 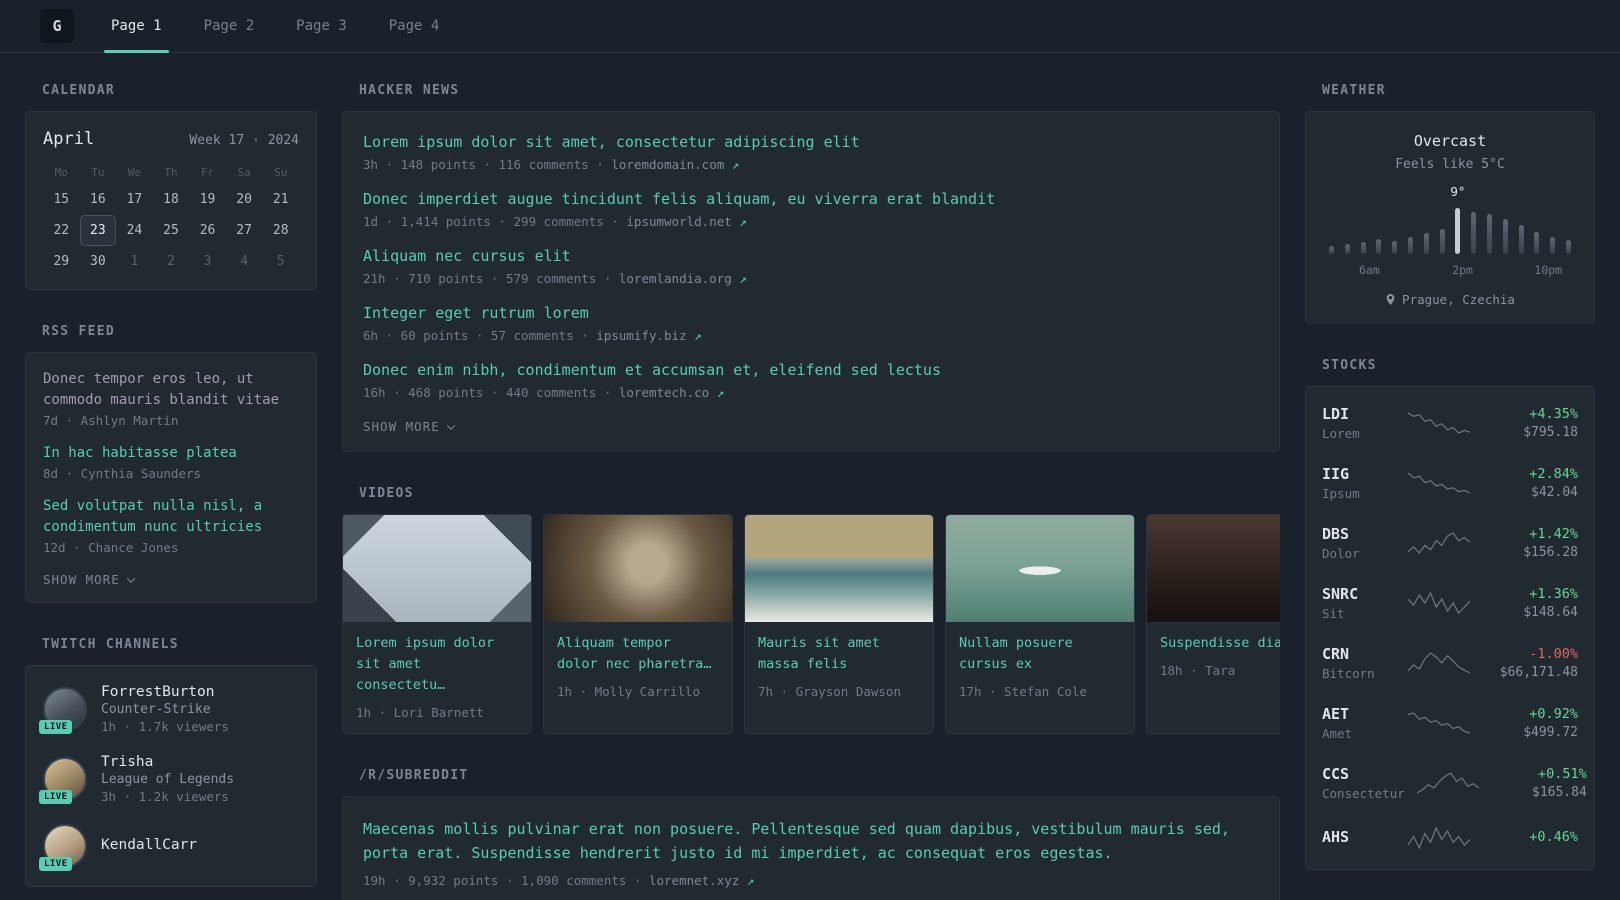 What do you see at coordinates (275, 26) in the screenshot?
I see `page-tabs: Page 1 Page 2 Page 3 Page 4` at bounding box center [275, 26].